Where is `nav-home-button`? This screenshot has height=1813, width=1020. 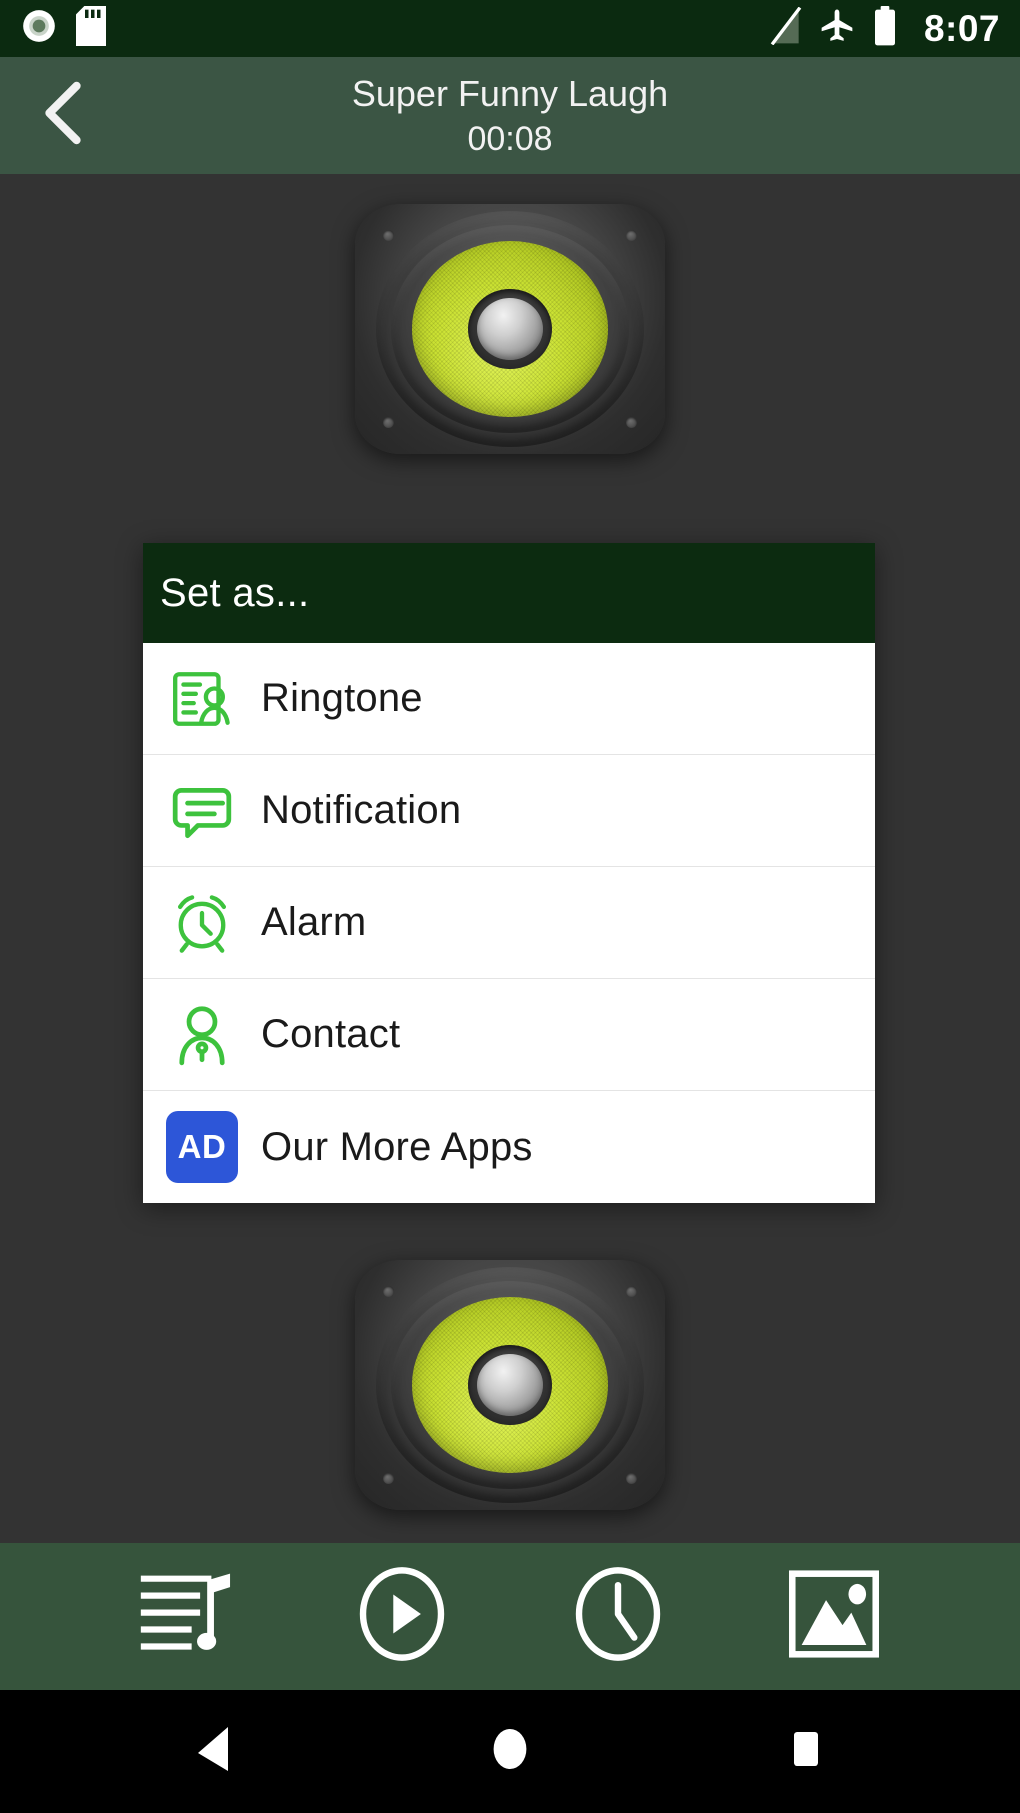
nav-home-button is located at coordinates (510, 1752).